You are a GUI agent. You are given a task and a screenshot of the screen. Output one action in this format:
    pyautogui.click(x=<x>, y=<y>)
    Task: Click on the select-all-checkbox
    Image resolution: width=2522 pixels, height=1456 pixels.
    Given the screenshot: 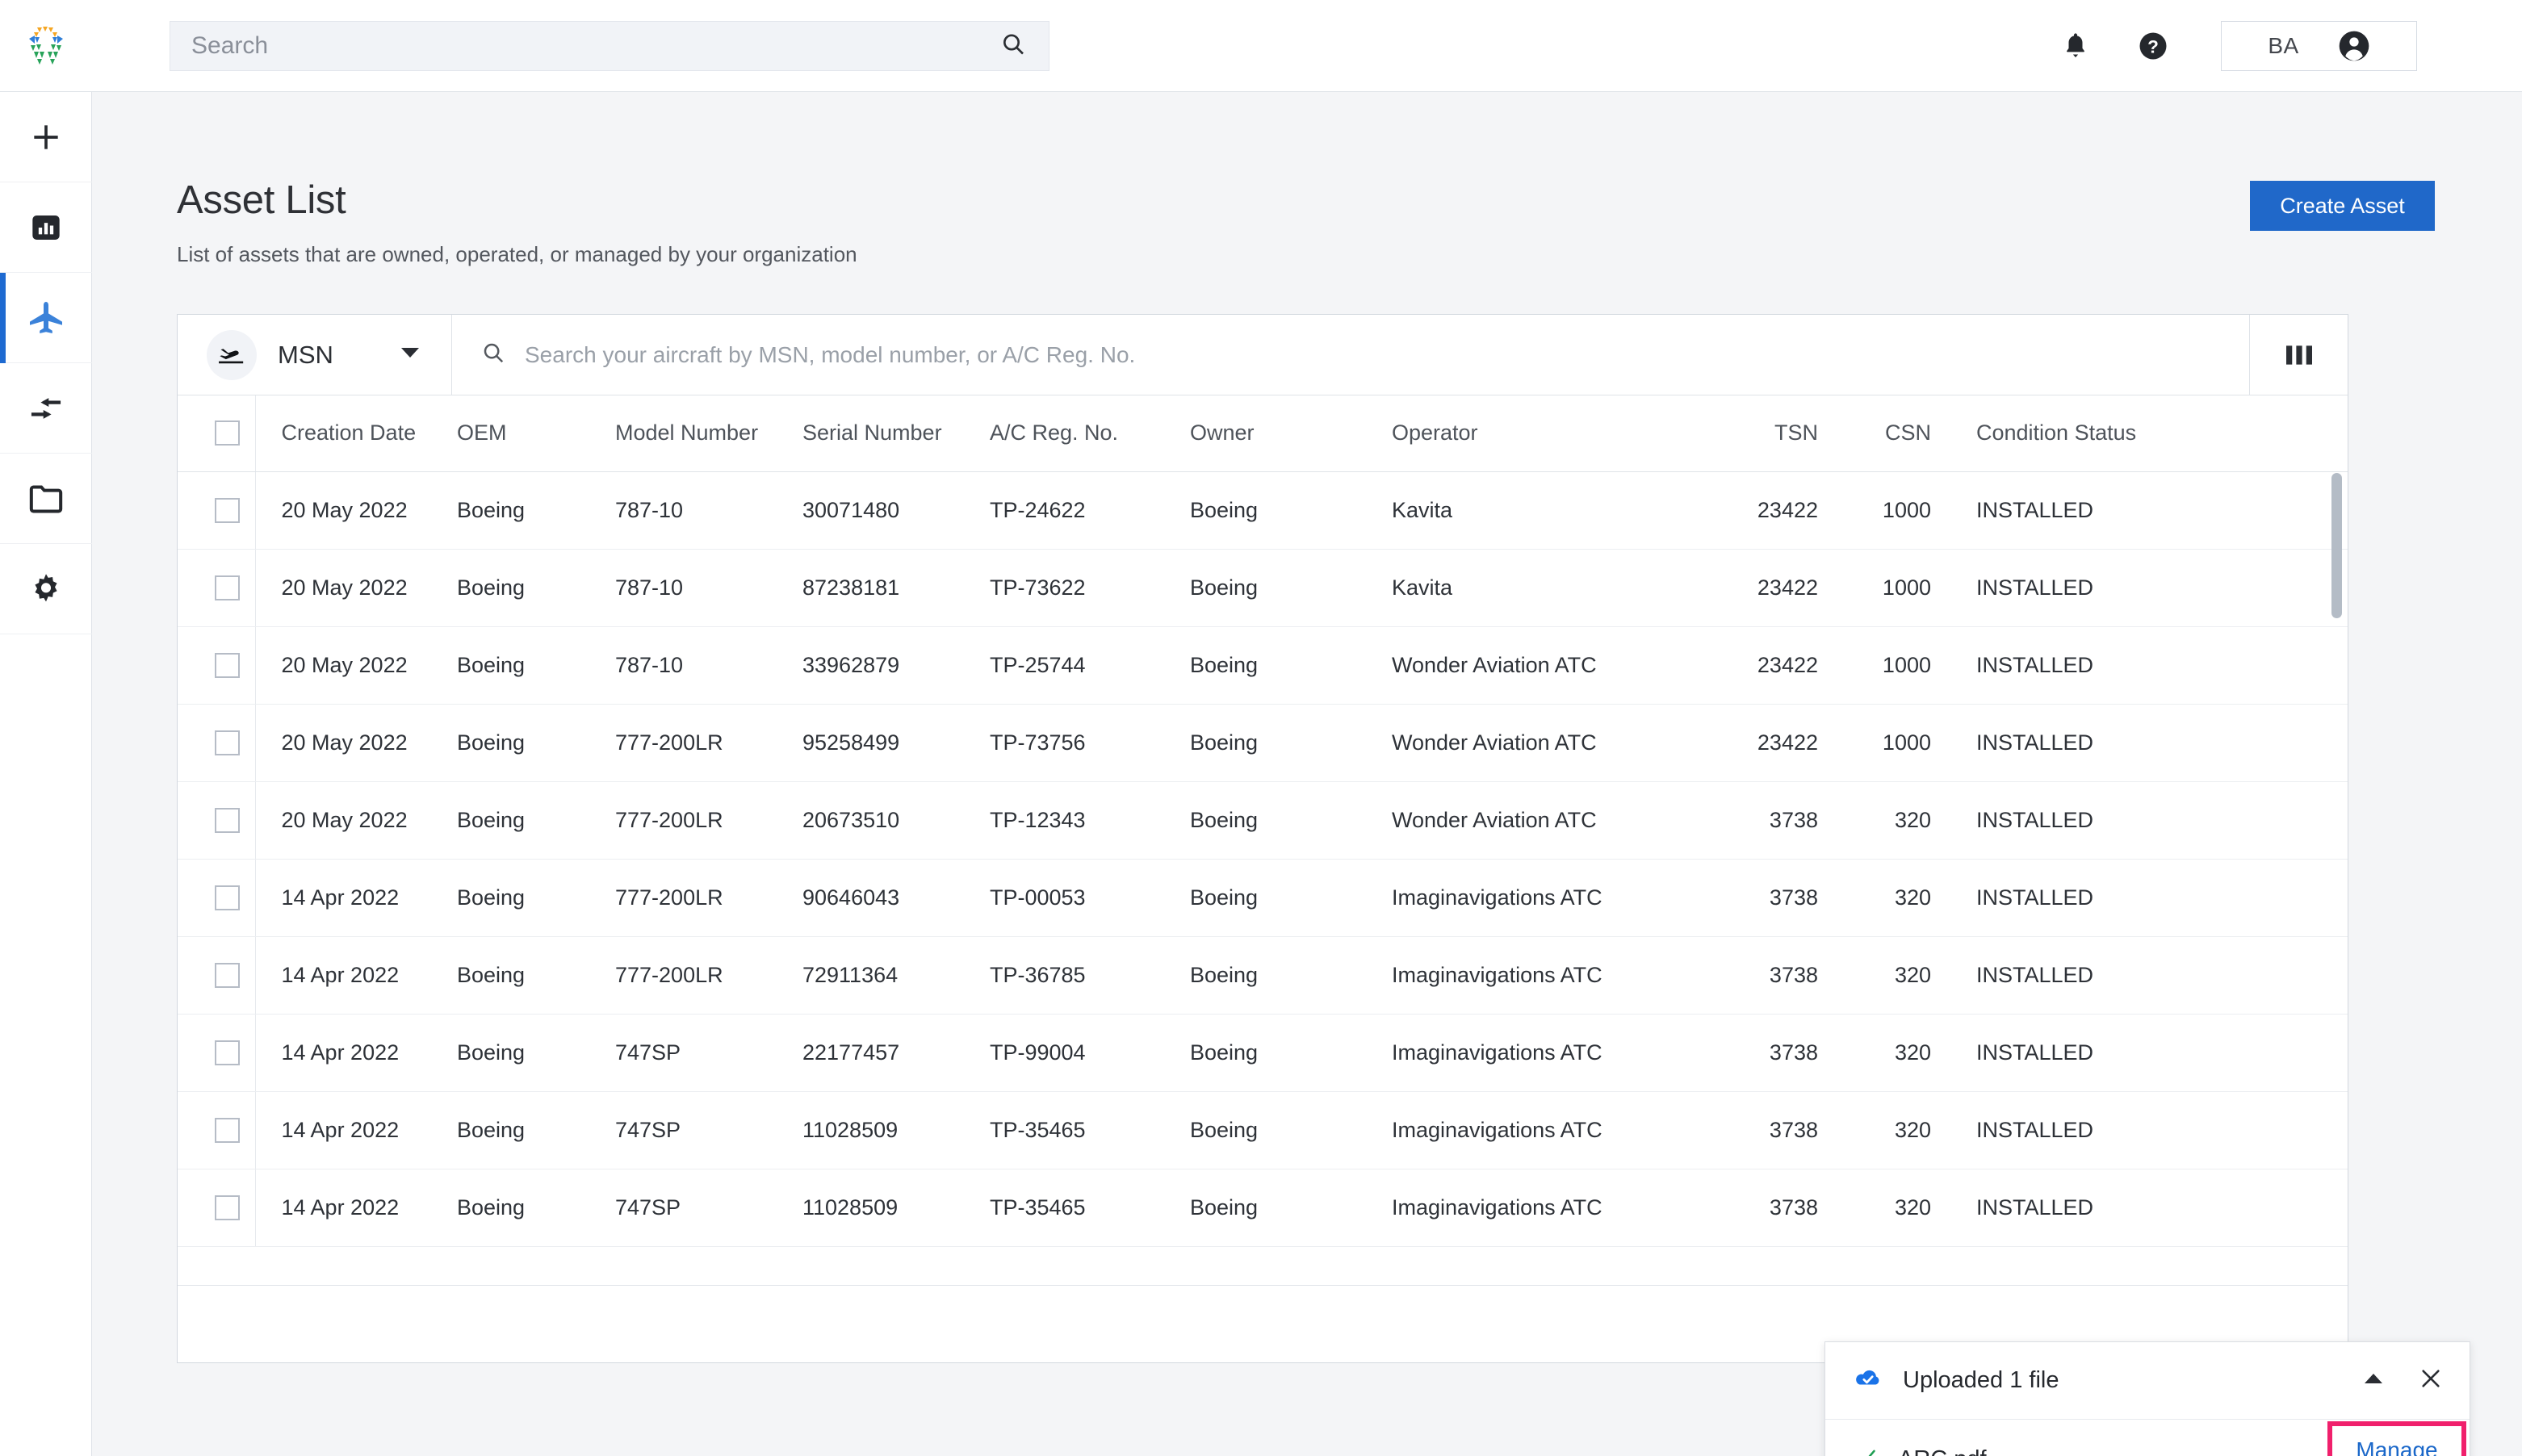 What is the action you would take?
    pyautogui.click(x=227, y=433)
    